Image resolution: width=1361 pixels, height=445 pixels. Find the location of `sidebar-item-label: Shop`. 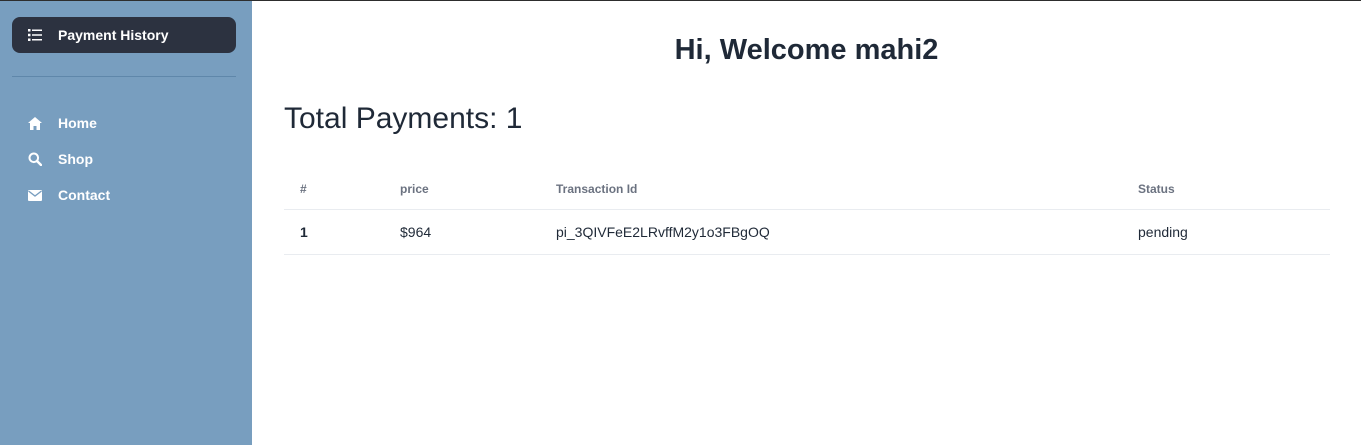

sidebar-item-label: Shop is located at coordinates (75, 159).